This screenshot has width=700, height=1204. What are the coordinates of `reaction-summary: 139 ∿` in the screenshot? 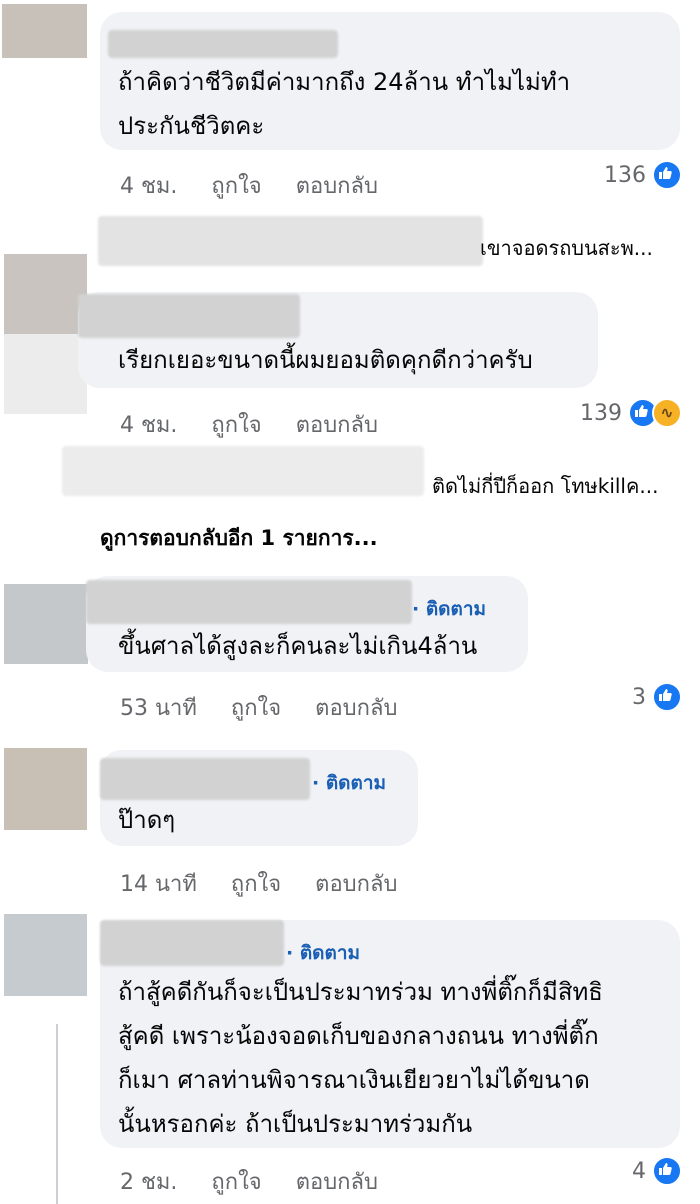 It's located at (631, 413).